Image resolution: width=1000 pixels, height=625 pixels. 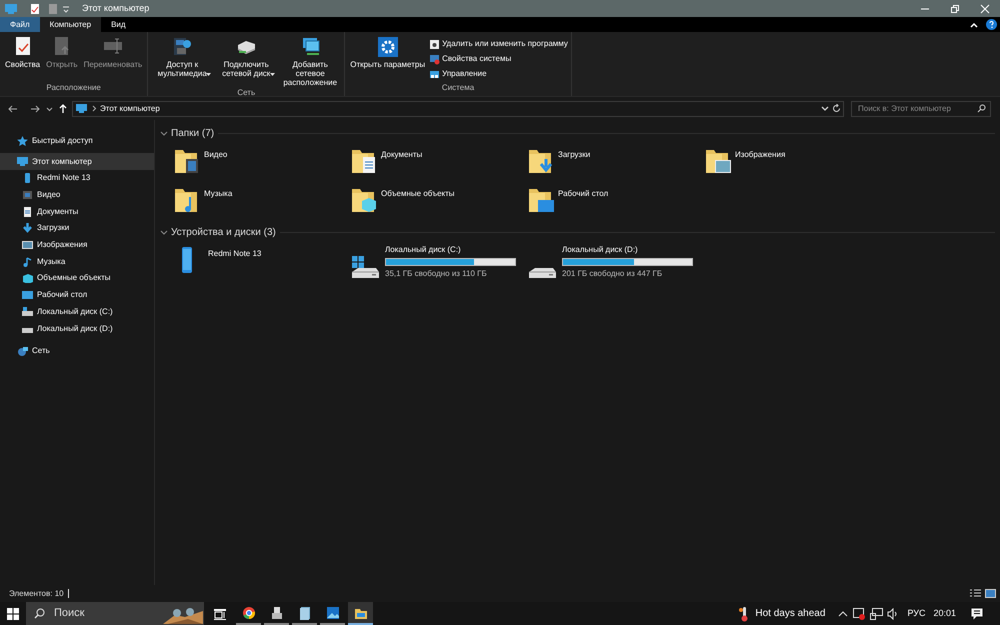 I want to click on sidebar-item: Рабочий стол, so click(x=77, y=295).